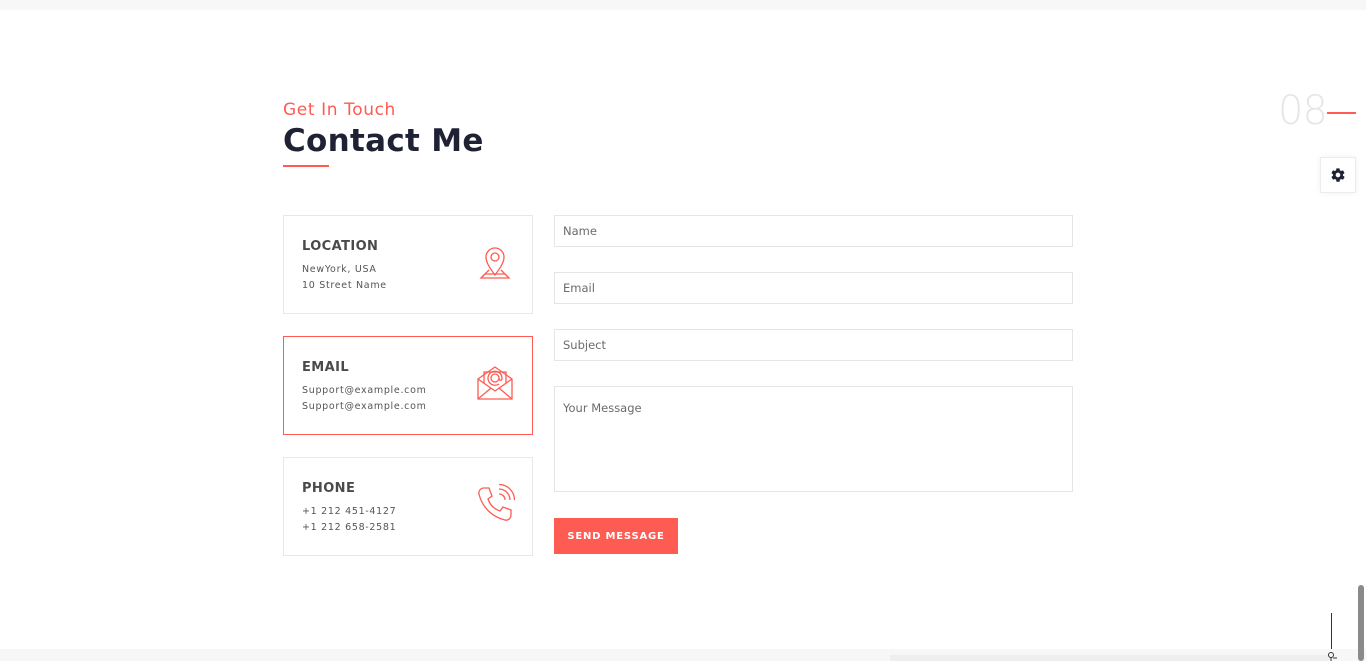 The image size is (1366, 661). I want to click on phone-card: PHONE +1 212 451-4127 +1 212 658-2581, so click(408, 506).